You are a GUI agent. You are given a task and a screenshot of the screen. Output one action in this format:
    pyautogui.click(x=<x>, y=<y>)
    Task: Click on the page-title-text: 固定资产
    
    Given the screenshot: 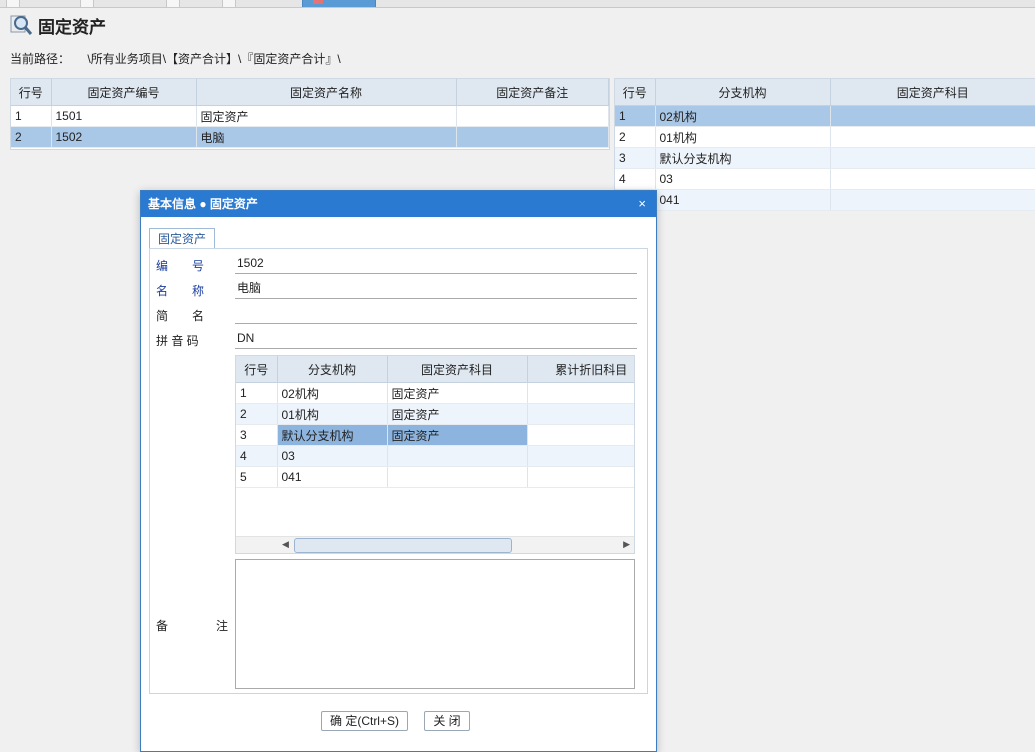 What is the action you would take?
    pyautogui.click(x=72, y=27)
    